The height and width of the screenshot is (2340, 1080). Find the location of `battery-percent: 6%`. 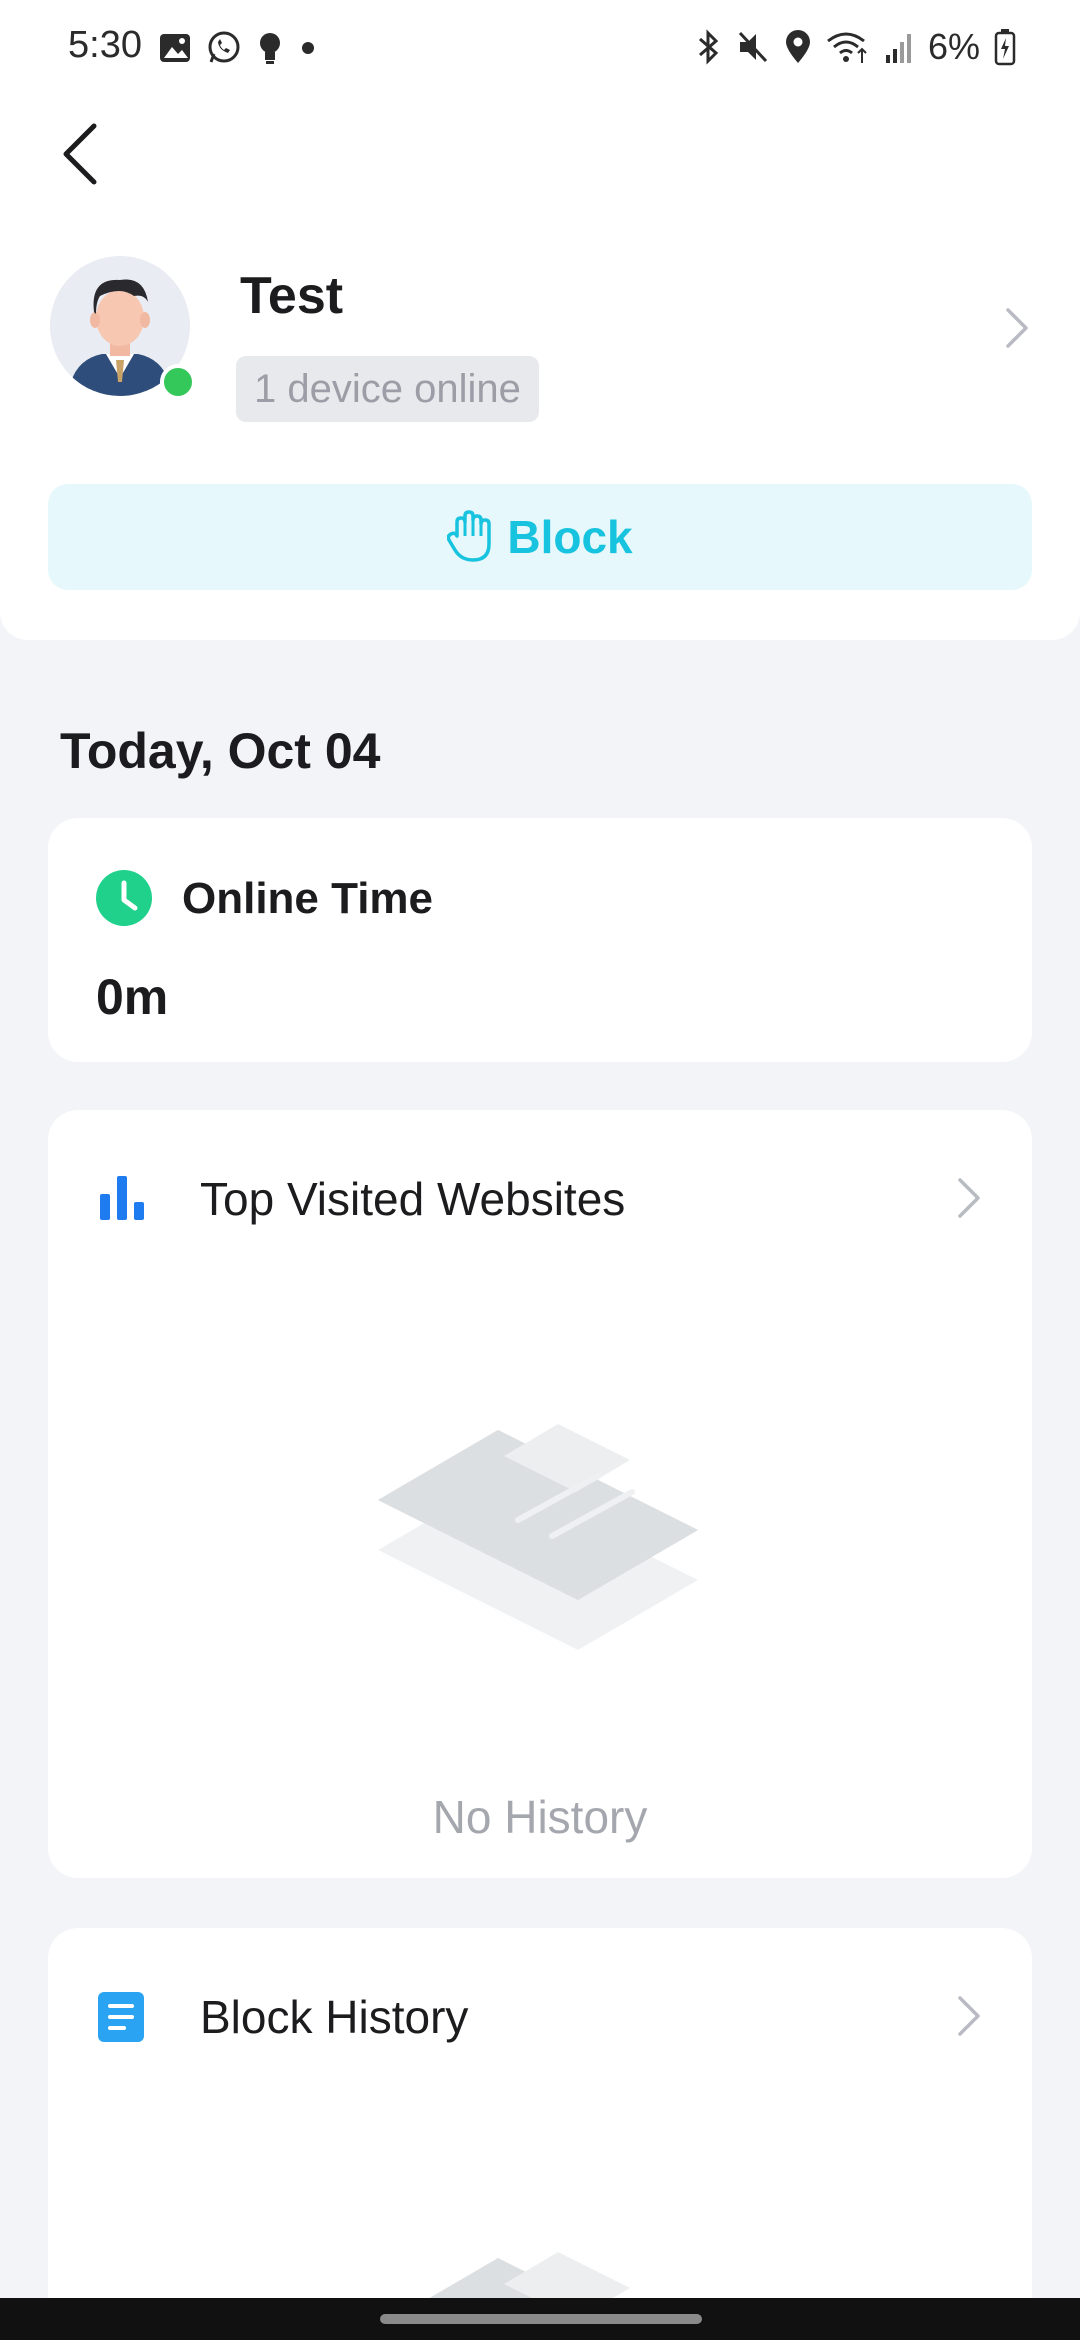

battery-percent: 6% is located at coordinates (953, 46).